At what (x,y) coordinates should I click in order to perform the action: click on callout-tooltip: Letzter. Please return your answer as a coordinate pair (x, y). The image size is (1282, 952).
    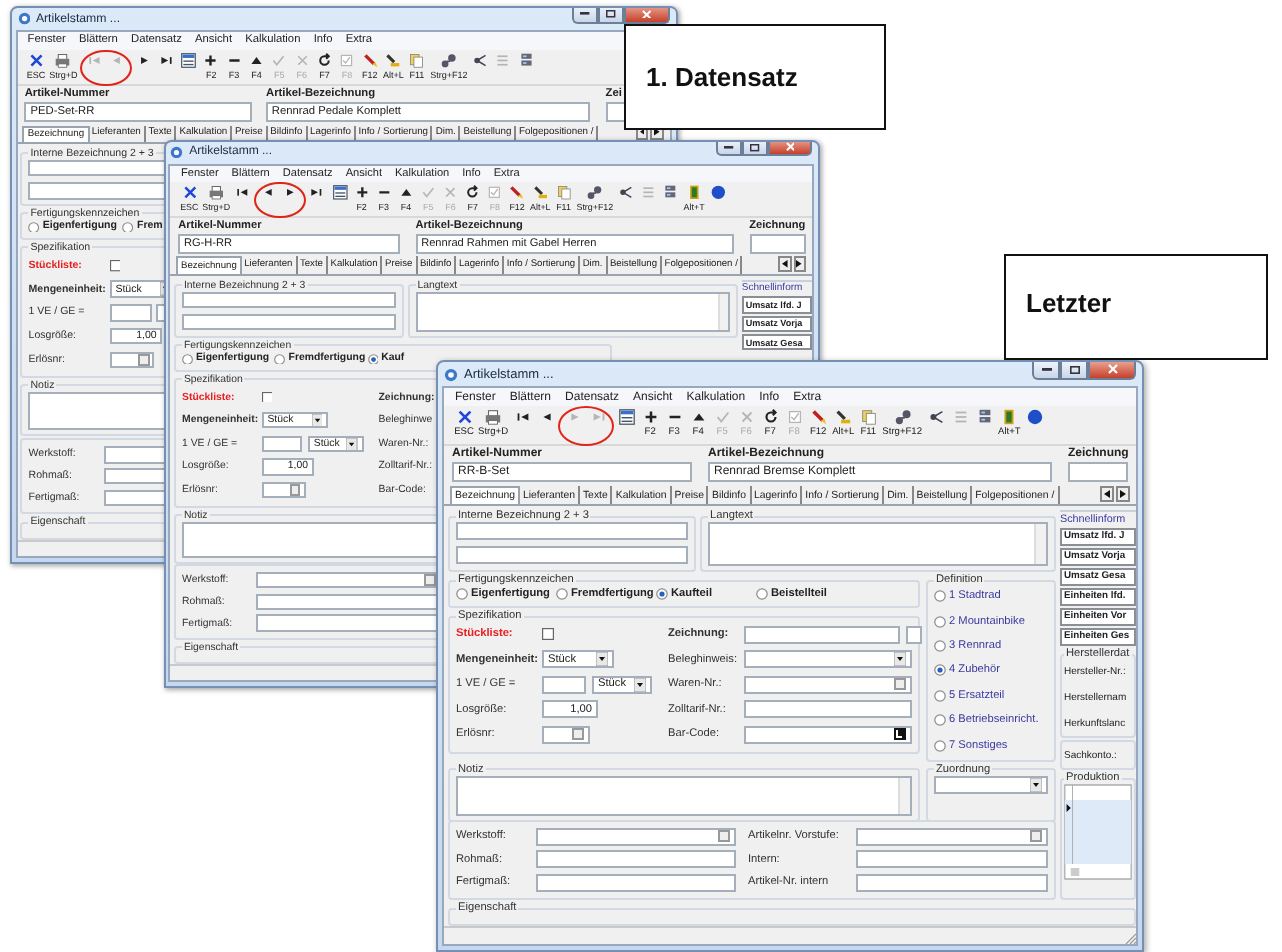
    Looking at the image, I should click on (1136, 307).